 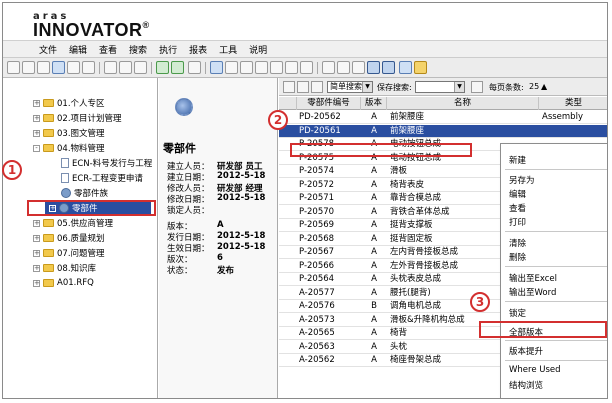 I want to click on star-icon, so click(x=420, y=67).